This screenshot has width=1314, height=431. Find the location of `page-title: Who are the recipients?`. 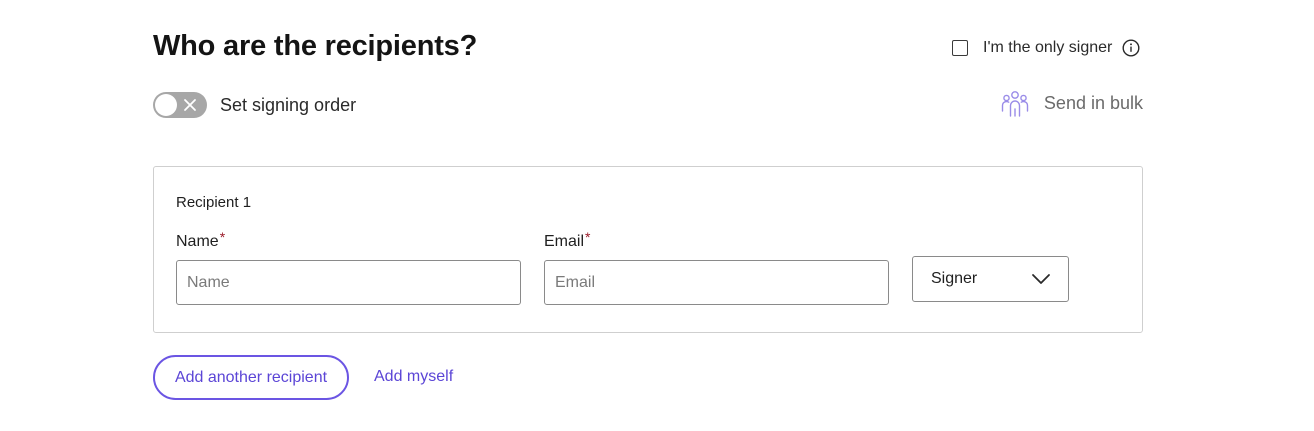

page-title: Who are the recipients? is located at coordinates (315, 46).